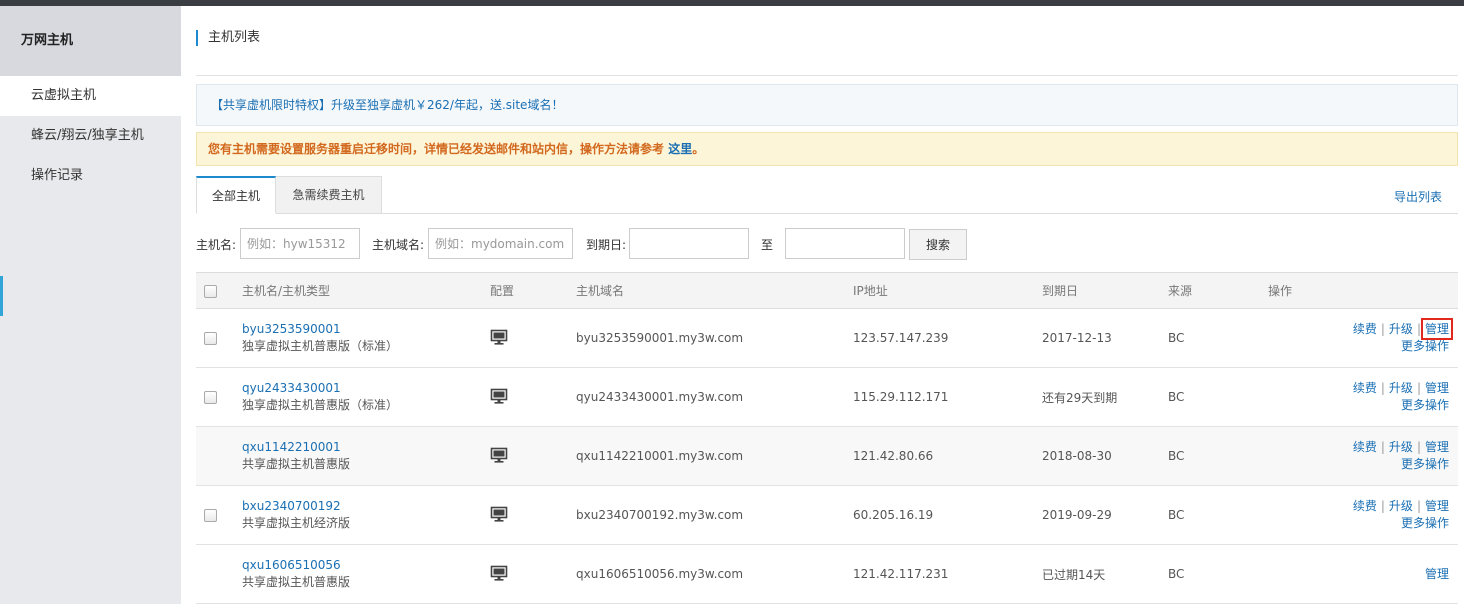 The image size is (1464, 604). I want to click on sidebar-item-cloud-virtual-host: 云虚拟主机, so click(90, 96).